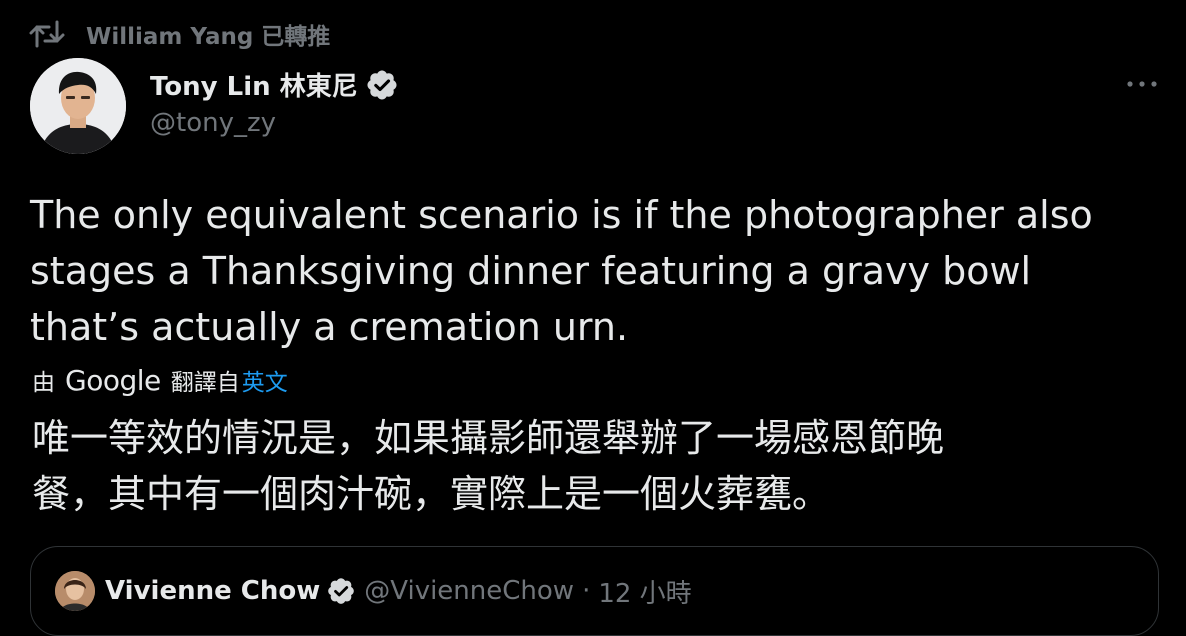 Image resolution: width=1186 pixels, height=636 pixels. I want to click on translation-prefix: 由, so click(43, 383).